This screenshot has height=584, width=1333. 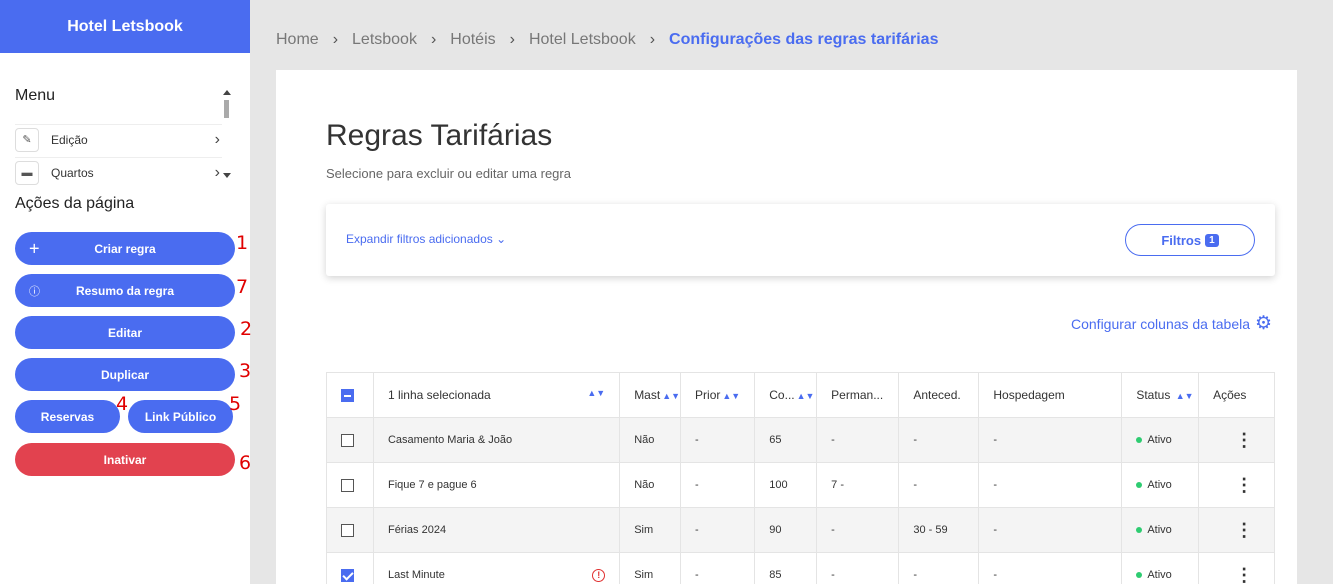 What do you see at coordinates (227, 134) in the screenshot?
I see `menu-scrollbar` at bounding box center [227, 134].